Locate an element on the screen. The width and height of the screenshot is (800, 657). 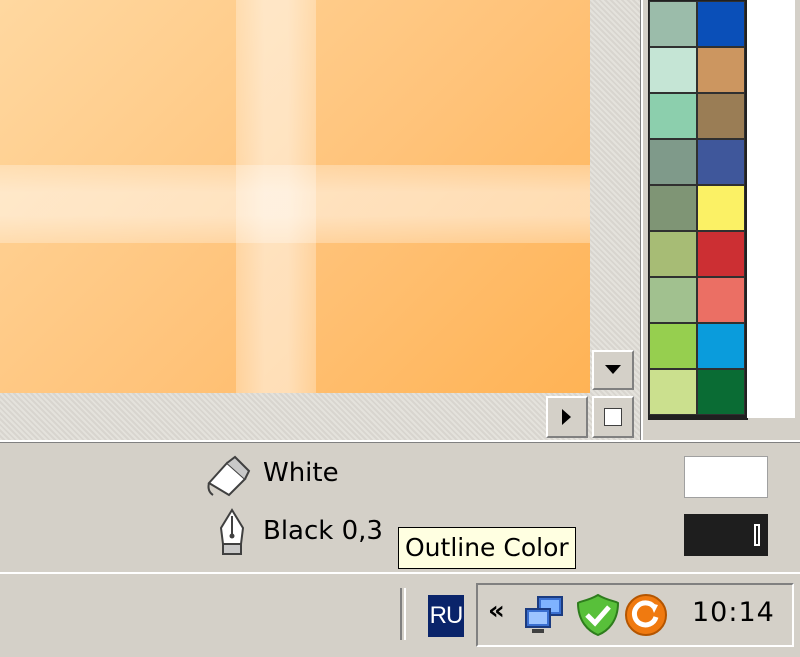
language-indicator: RU is located at coordinates (446, 616).